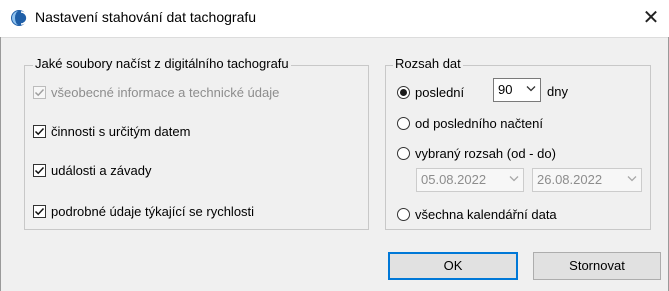  I want to click on checkbox-speed-details: podrobné údaje týkající se rychlosti, so click(143, 211).